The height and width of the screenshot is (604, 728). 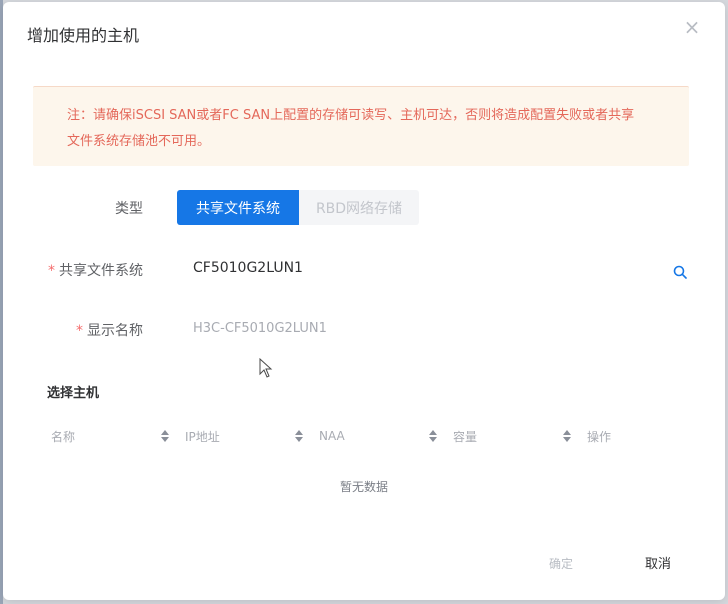 I want to click on display-name-field: H3C-CF5010G2LUN1, so click(x=260, y=328).